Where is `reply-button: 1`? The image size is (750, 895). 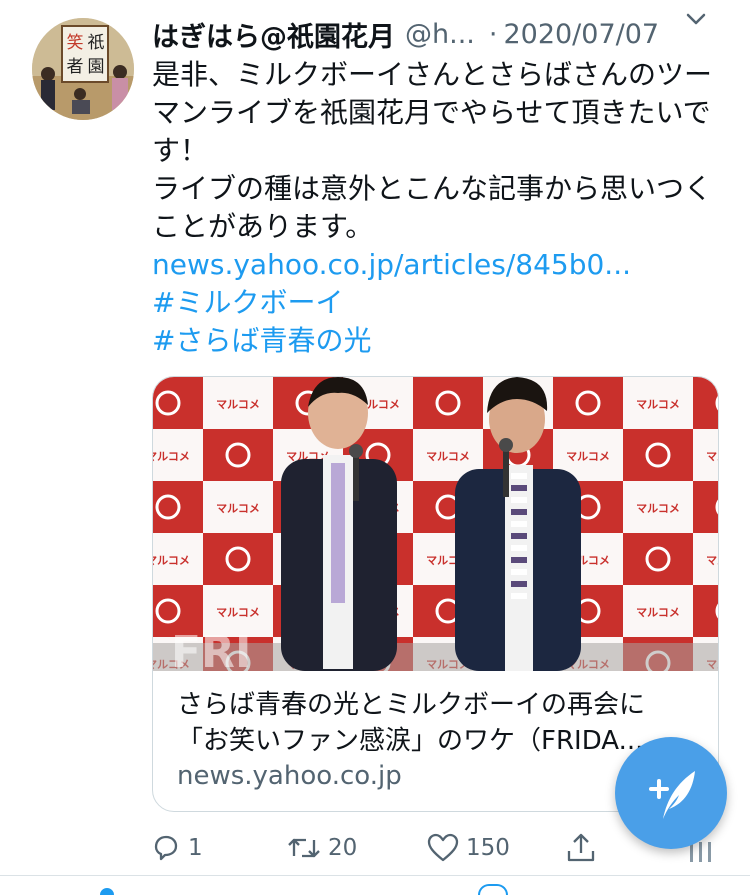 reply-button: 1 is located at coordinates (176, 848).